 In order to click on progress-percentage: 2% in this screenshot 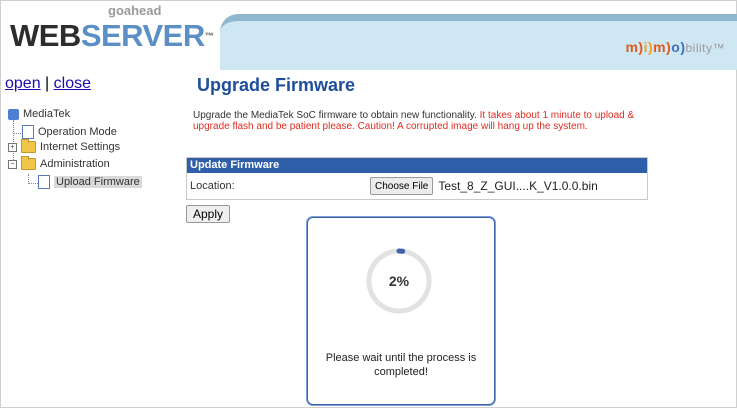, I will do `click(399, 281)`.